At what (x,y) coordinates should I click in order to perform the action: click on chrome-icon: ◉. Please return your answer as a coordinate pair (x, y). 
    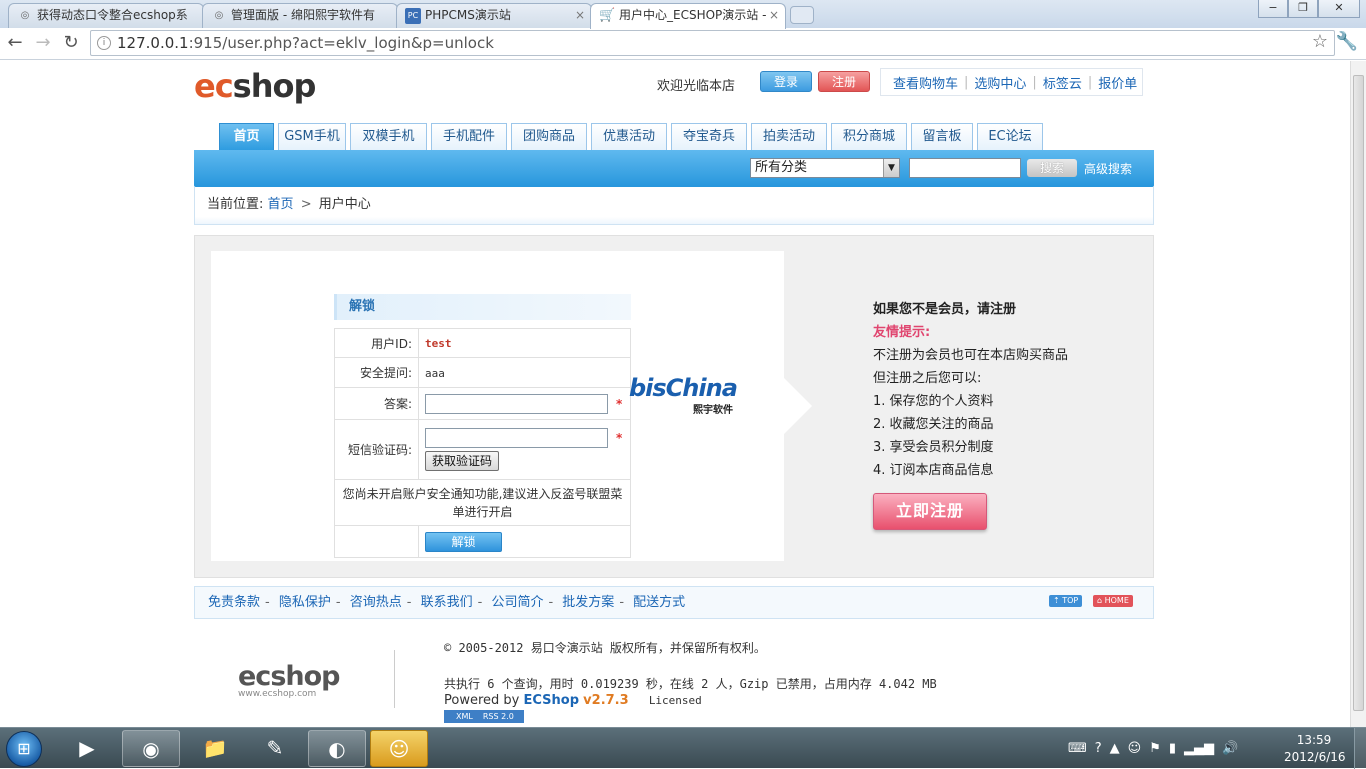
    Looking at the image, I should click on (151, 748).